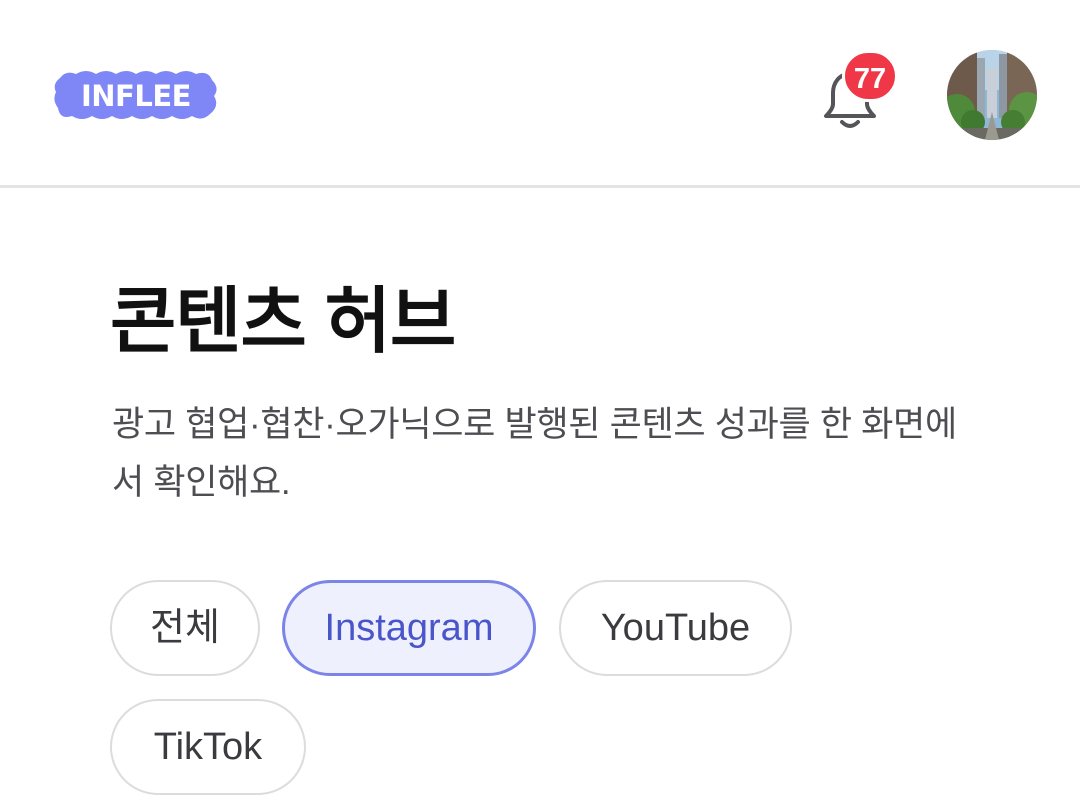  Describe the element at coordinates (534, 453) in the screenshot. I see `page-description: 광고 협업·협찬·오가닉으로 발행된 콘텐츠 성과를 한 화면에서 확인해요.` at that location.